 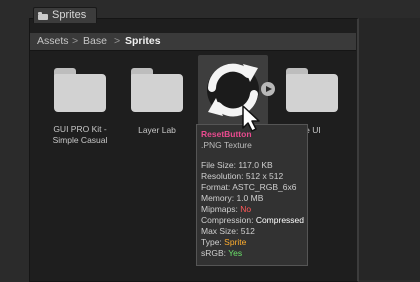 What do you see at coordinates (251, 118) in the screenshot?
I see `cursor-arrow-icon` at bounding box center [251, 118].